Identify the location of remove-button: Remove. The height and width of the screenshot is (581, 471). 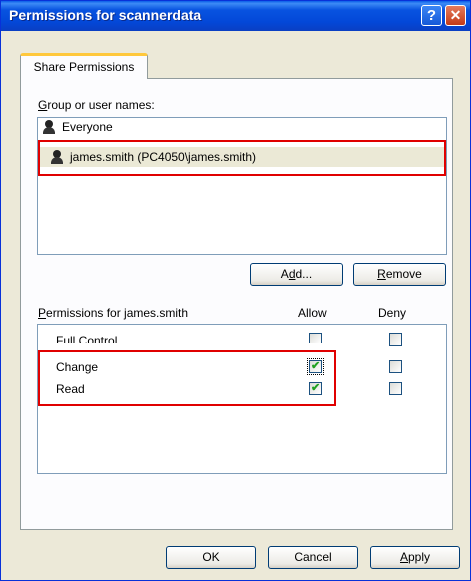
(399, 274).